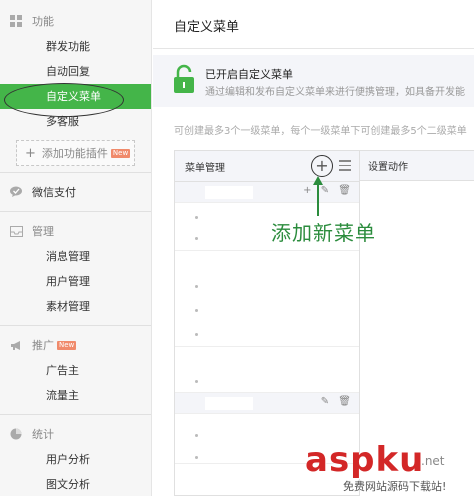 The width and height of the screenshot is (474, 496). Describe the element at coordinates (184, 78) in the screenshot. I see `lock-icon` at that location.